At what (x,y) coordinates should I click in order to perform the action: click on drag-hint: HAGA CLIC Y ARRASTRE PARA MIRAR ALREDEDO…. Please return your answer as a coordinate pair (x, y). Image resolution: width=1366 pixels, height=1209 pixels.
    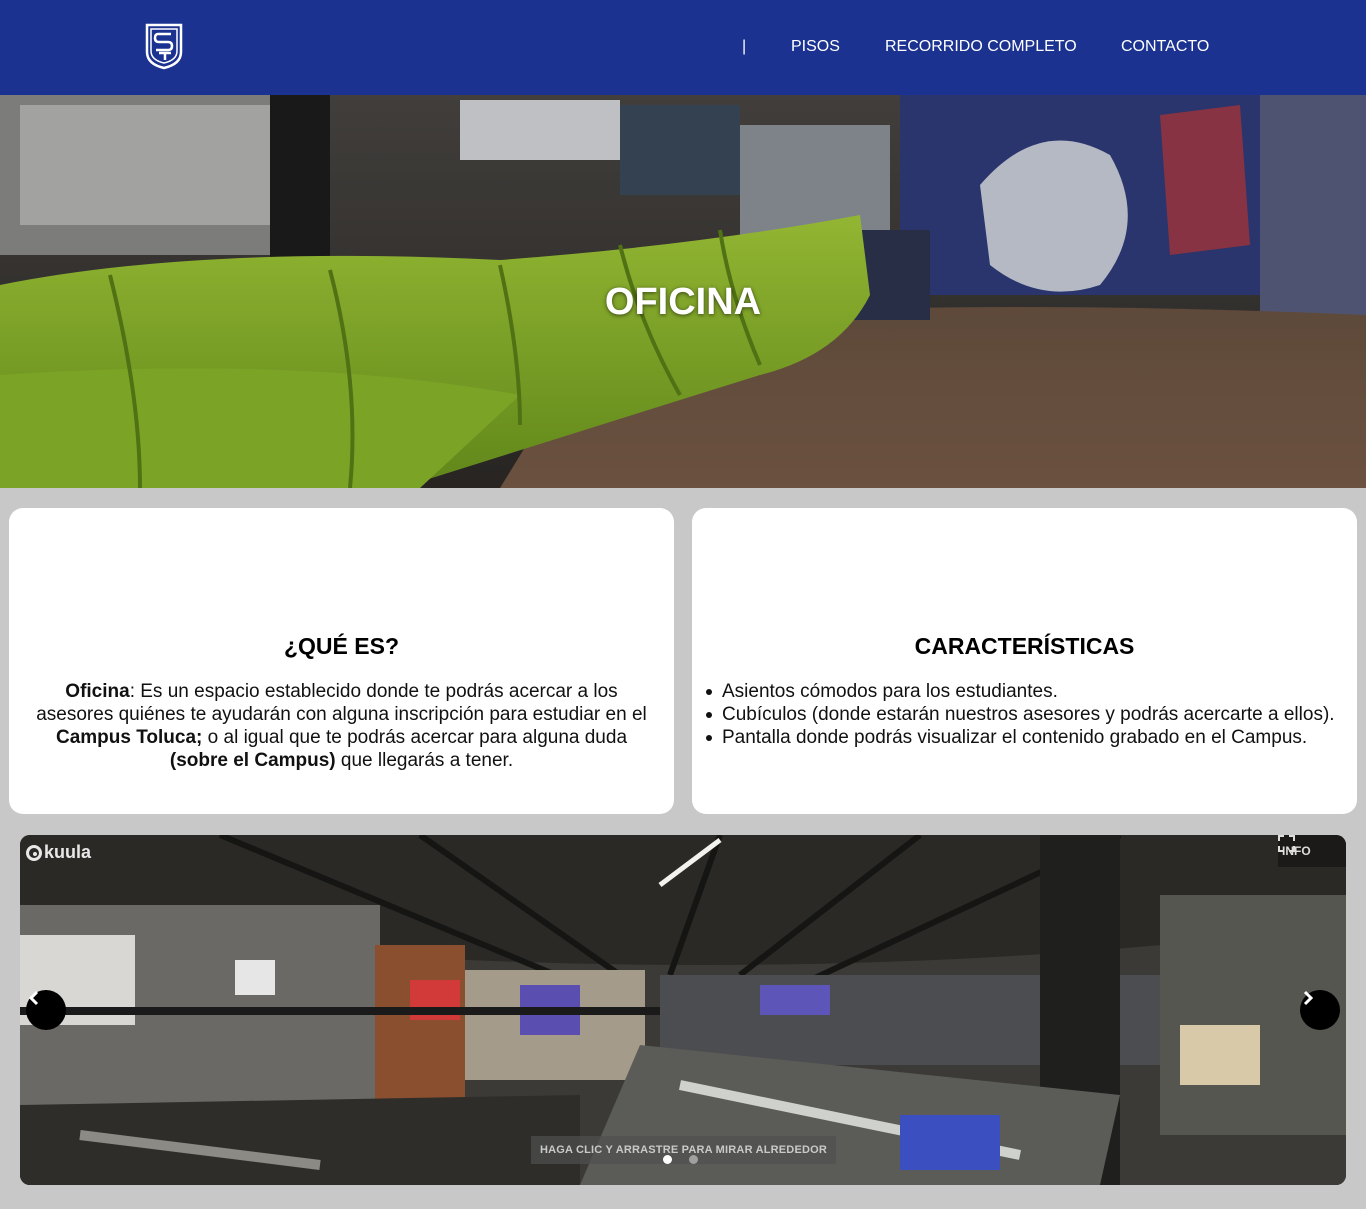
    Looking at the image, I should click on (683, 1150).